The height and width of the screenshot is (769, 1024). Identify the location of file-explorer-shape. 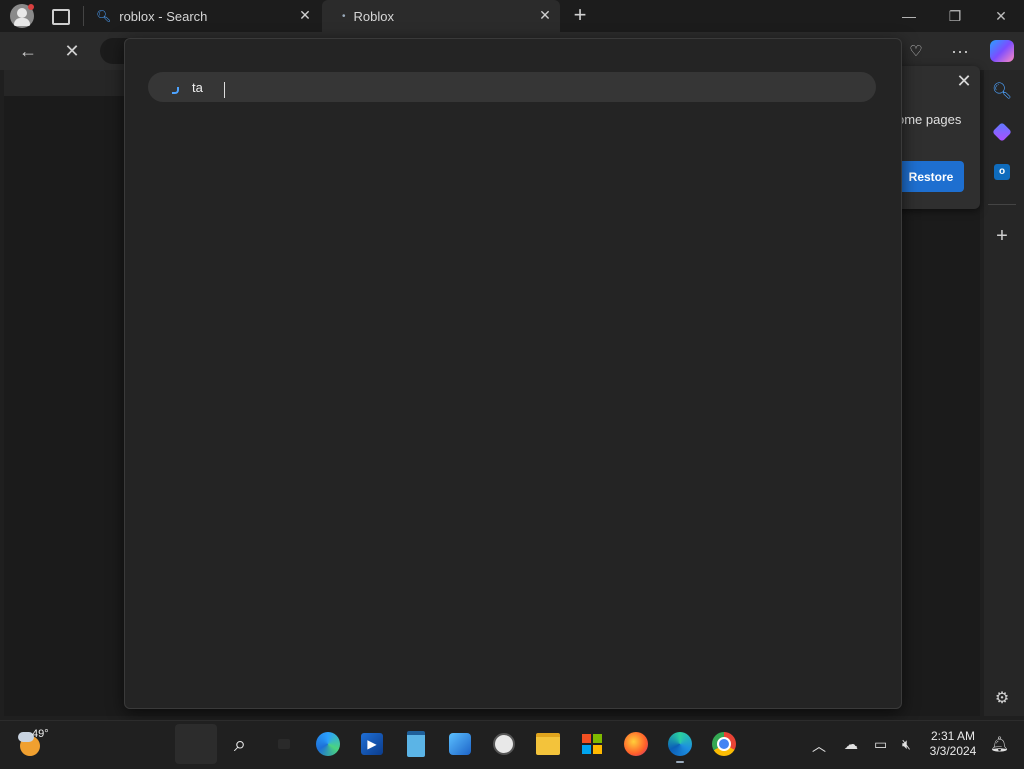
(548, 744).